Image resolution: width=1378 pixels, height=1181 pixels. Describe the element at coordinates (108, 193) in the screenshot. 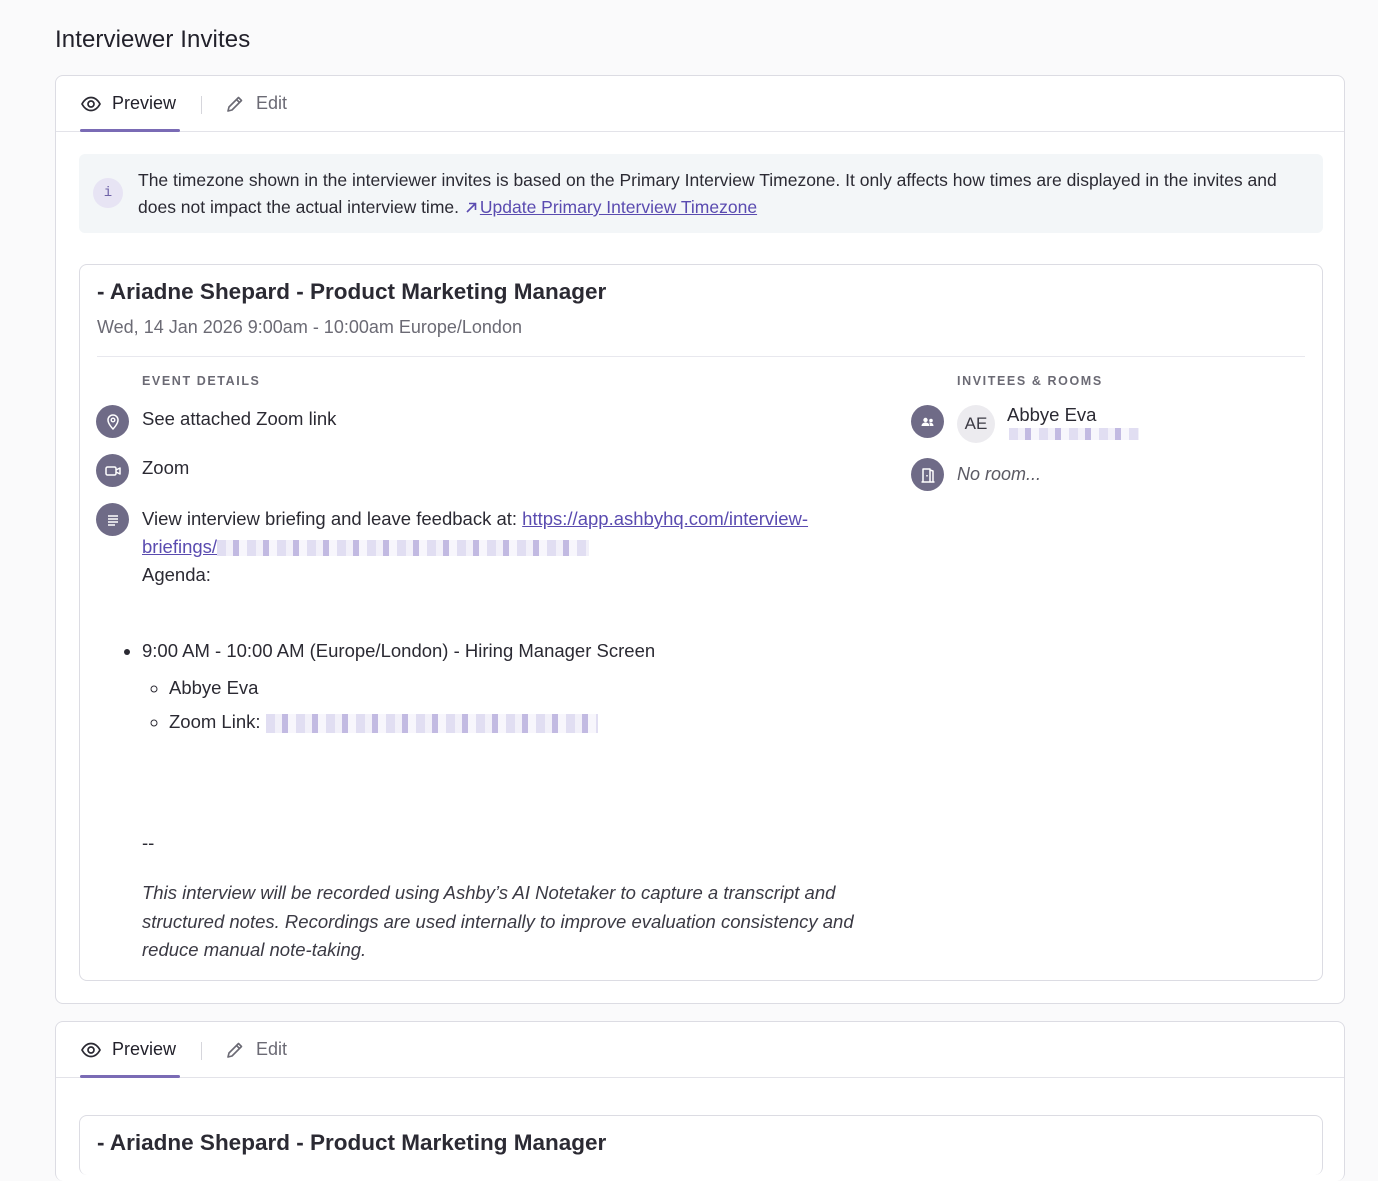

I see `info-icon: i` at that location.